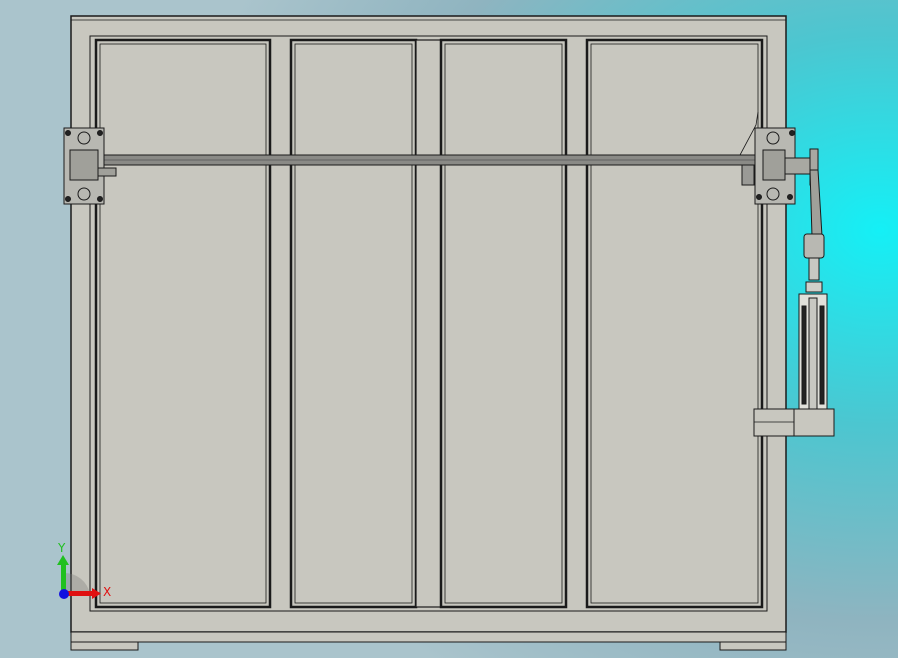 This screenshot has height=658, width=898. Describe the element at coordinates (428, 637) in the screenshot. I see `base-strip` at that location.